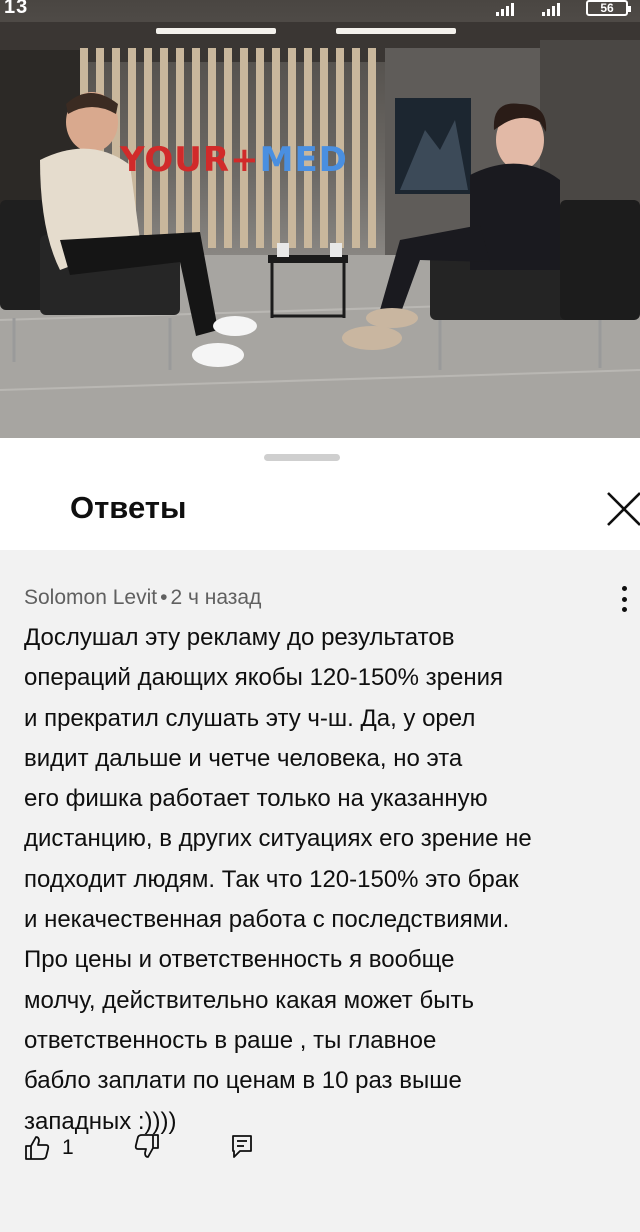 Image resolution: width=640 pixels, height=1232 pixels. I want to click on reply-button, so click(242, 1148).